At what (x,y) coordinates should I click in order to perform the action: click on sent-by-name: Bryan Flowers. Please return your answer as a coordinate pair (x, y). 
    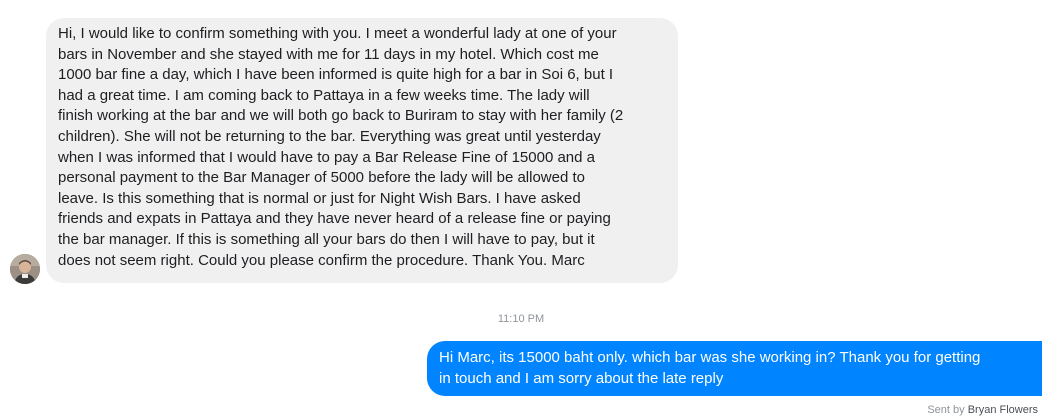
    Looking at the image, I should click on (1003, 410).